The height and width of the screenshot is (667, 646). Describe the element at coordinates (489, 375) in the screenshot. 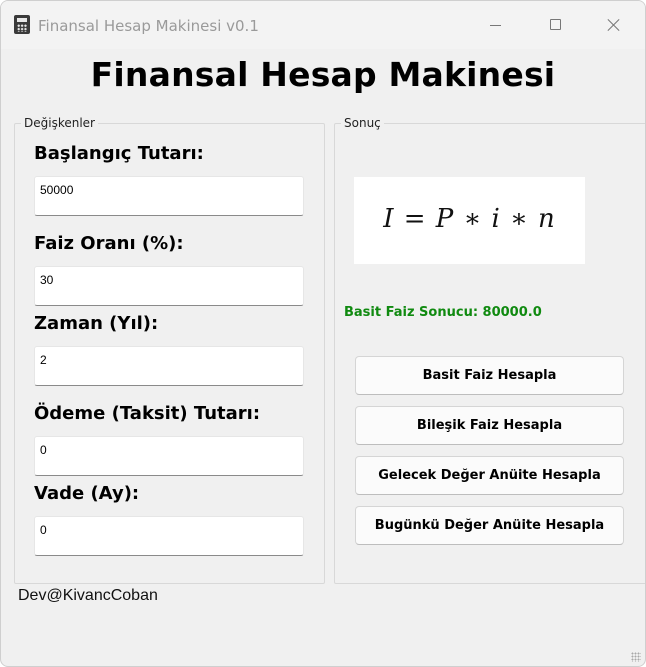

I see `simple-interest-button: Basit Faiz Hesapla` at that location.